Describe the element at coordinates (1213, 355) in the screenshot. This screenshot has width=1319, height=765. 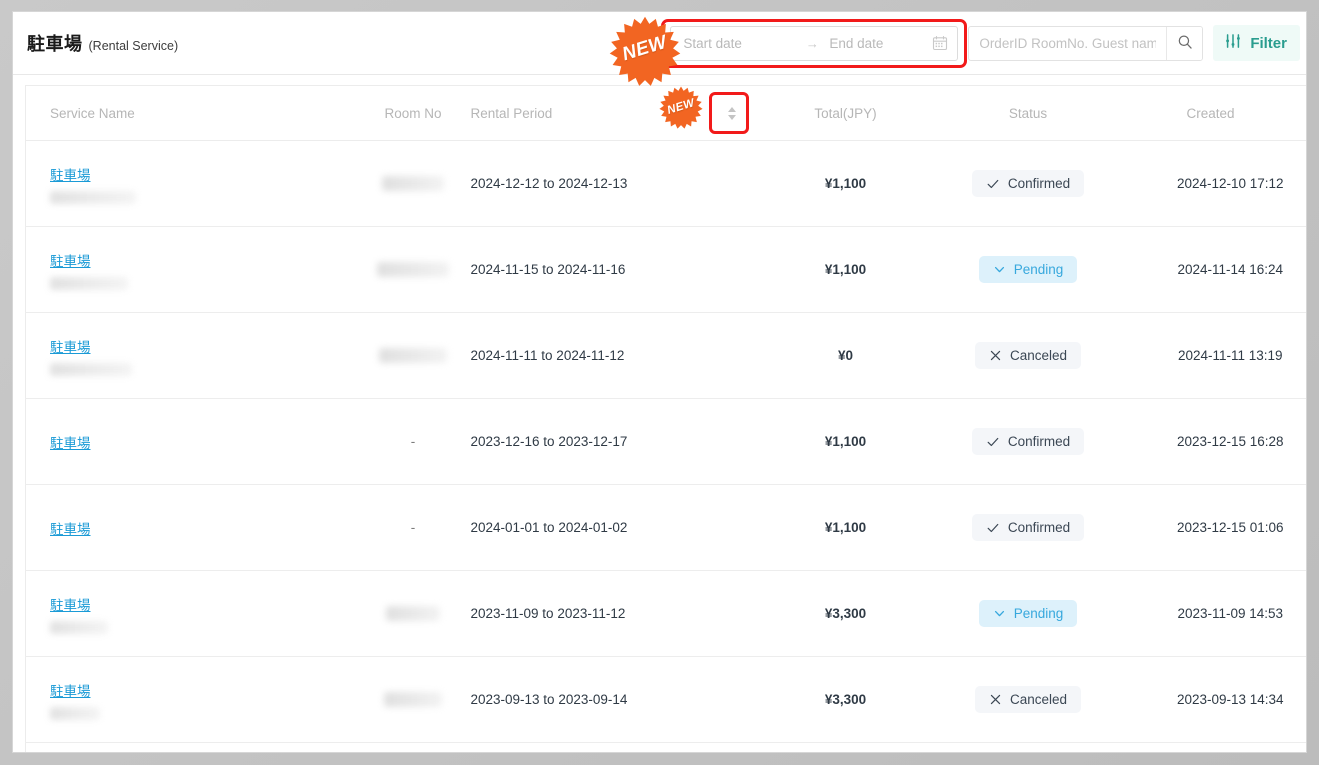
I see `cell-created: 2024-11-11 13:19` at that location.